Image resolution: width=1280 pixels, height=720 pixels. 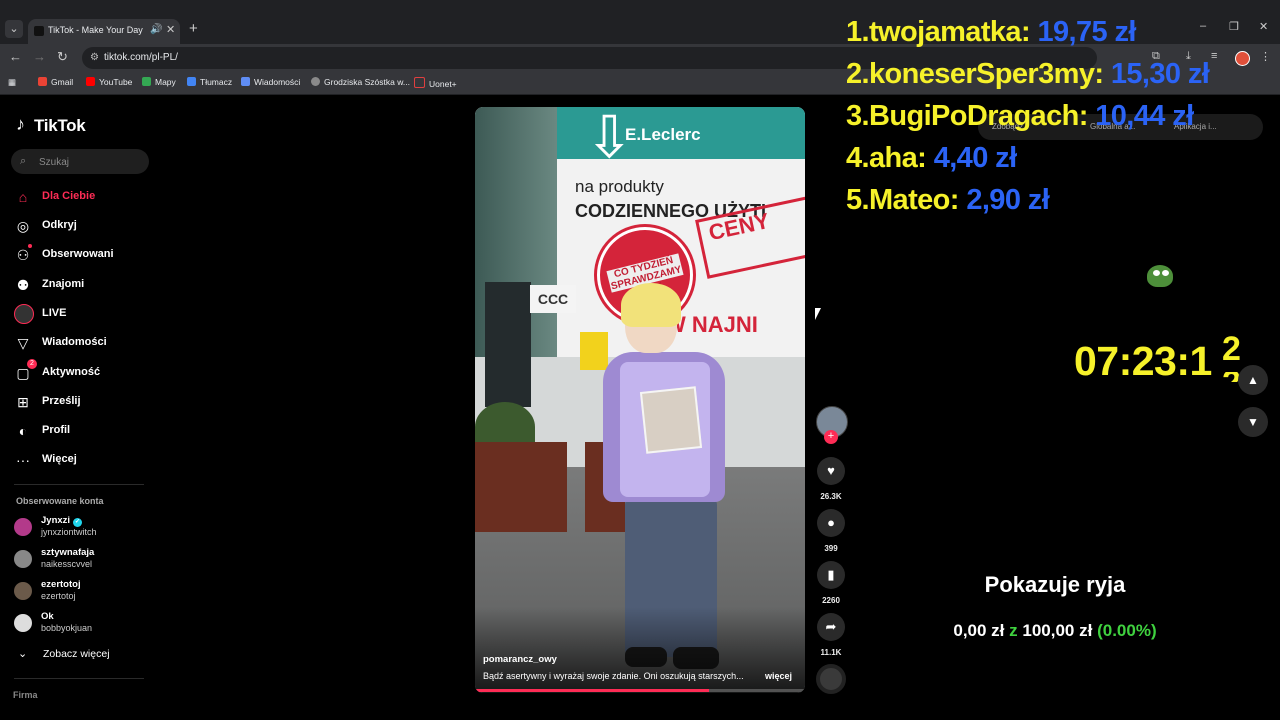 I want to click on apps-grid-icon: ▦, so click(x=12, y=82).